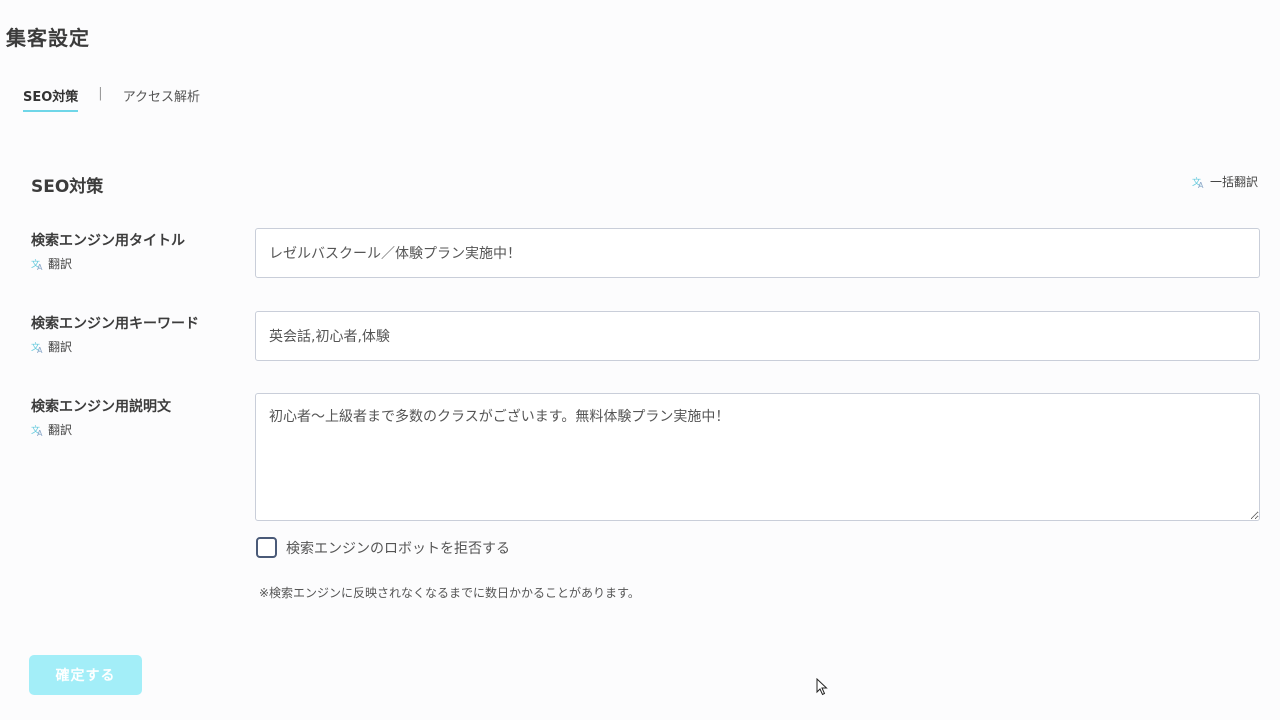 The image size is (1280, 720). I want to click on page-title: 集客設定, so click(48, 38).